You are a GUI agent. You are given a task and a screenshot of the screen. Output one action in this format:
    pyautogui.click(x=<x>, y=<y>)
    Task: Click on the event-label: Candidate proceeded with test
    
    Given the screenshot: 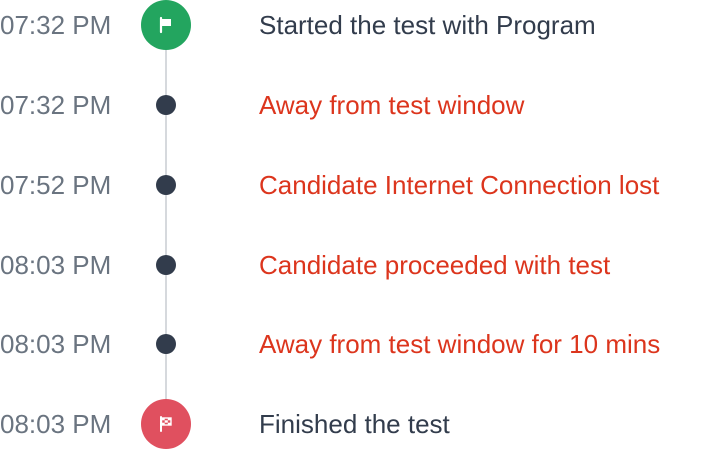 What is the action you would take?
    pyautogui.click(x=435, y=265)
    